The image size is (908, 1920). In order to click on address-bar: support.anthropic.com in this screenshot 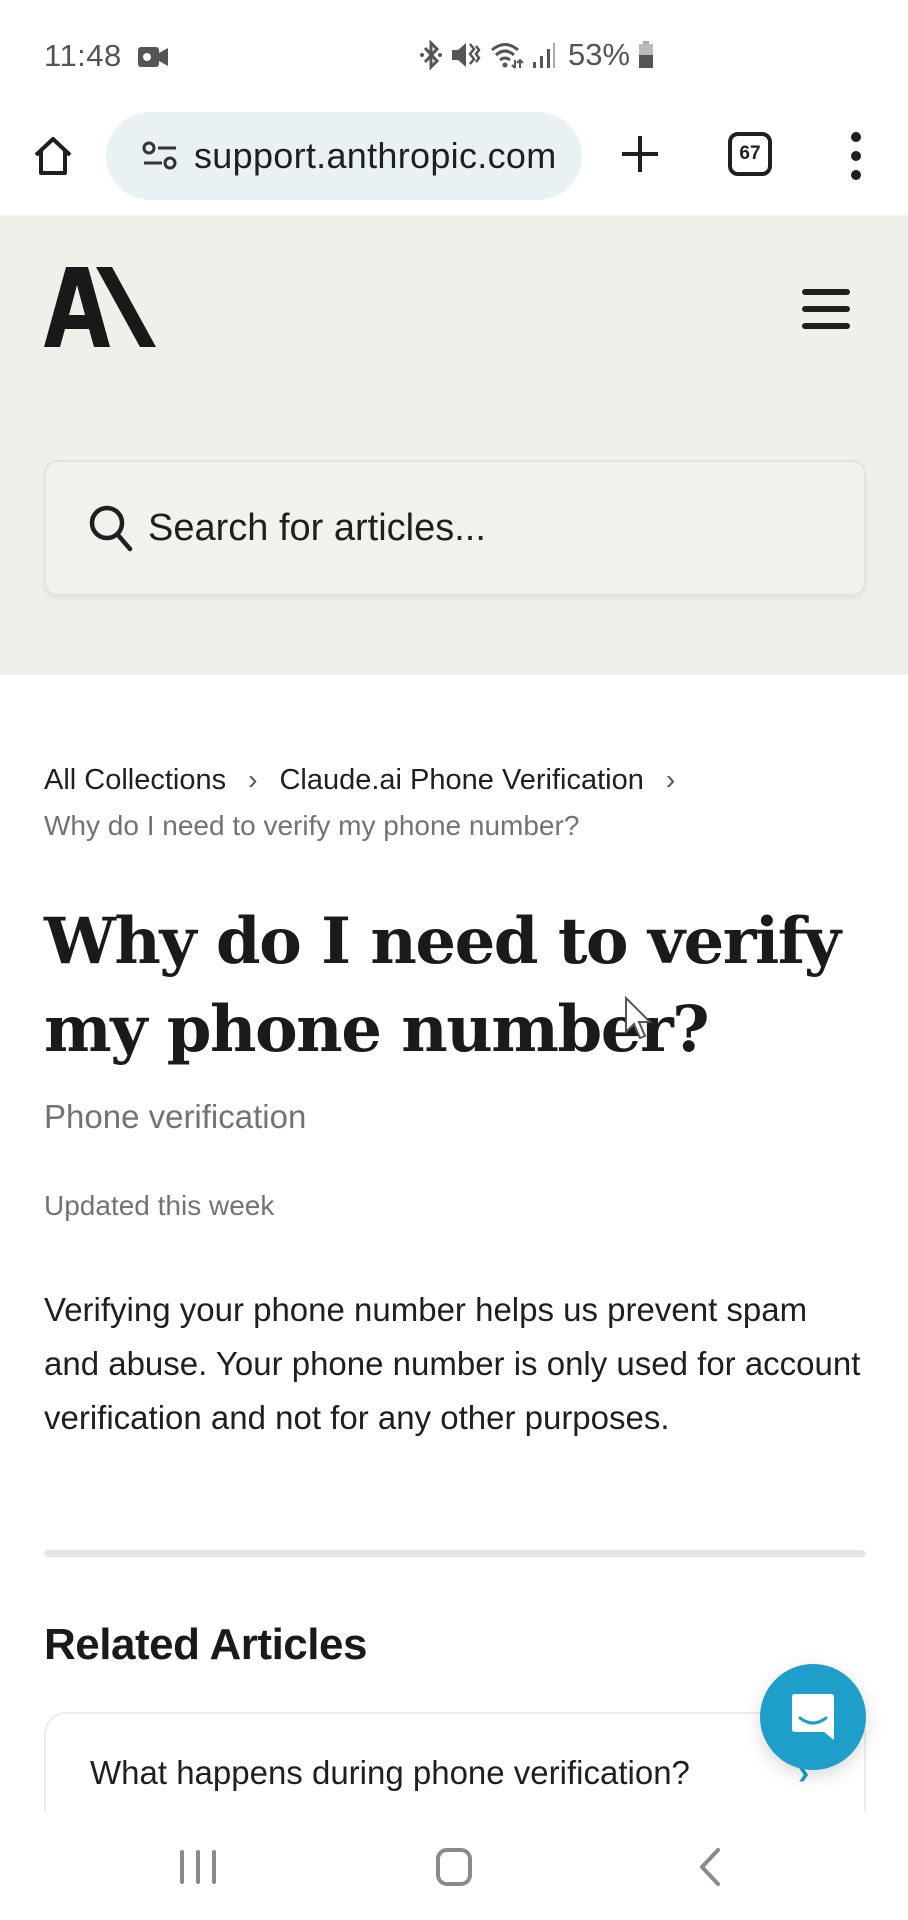, I will do `click(344, 156)`.